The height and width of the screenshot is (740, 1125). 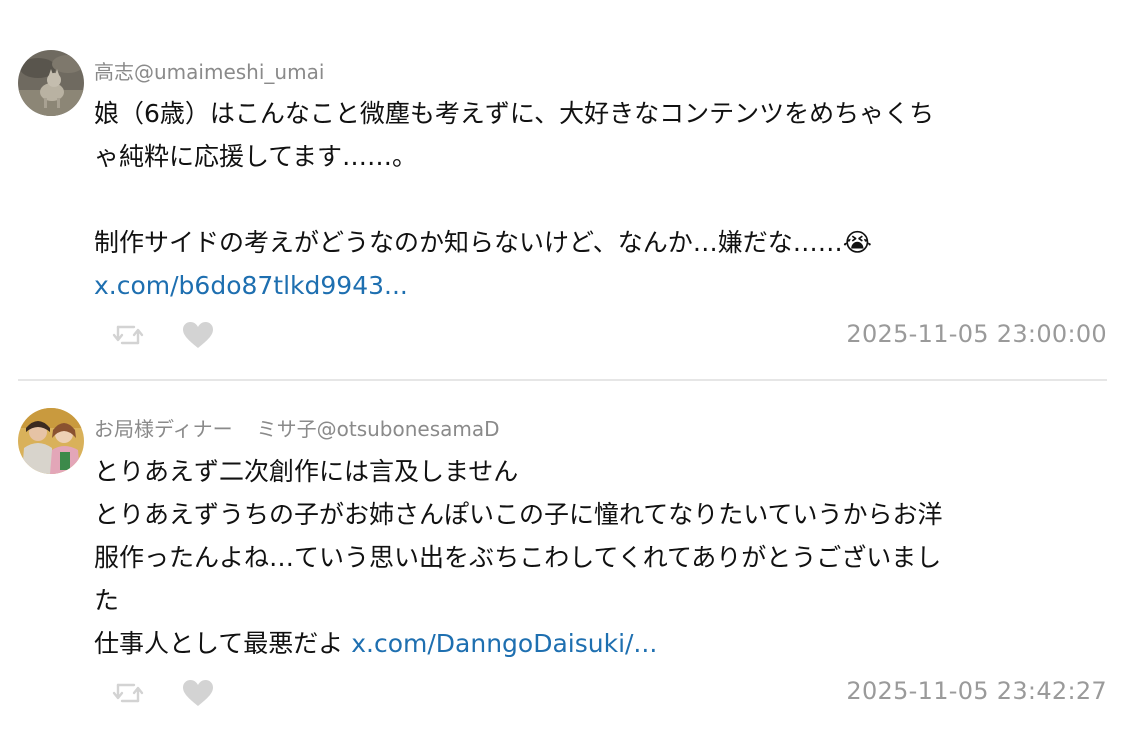 I want to click on people-avatar-icon, so click(x=51, y=441).